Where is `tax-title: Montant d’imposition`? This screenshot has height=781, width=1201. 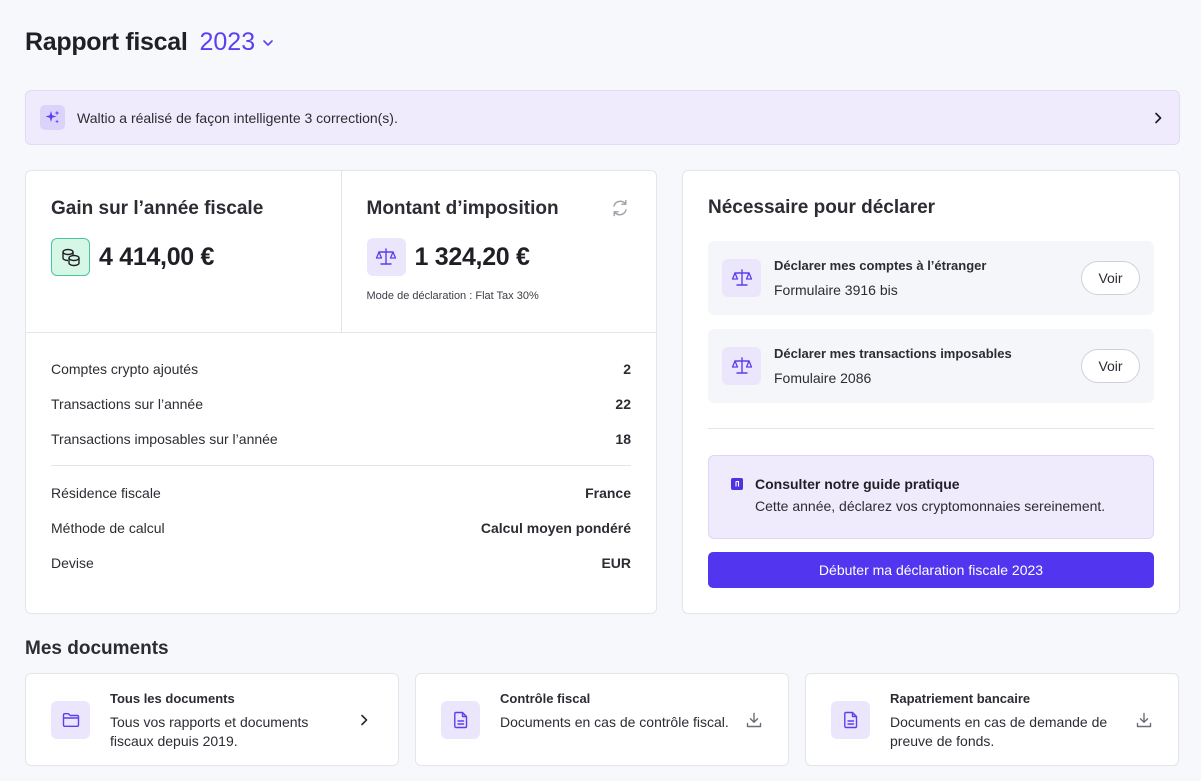
tax-title: Montant d’imposition is located at coordinates (462, 208).